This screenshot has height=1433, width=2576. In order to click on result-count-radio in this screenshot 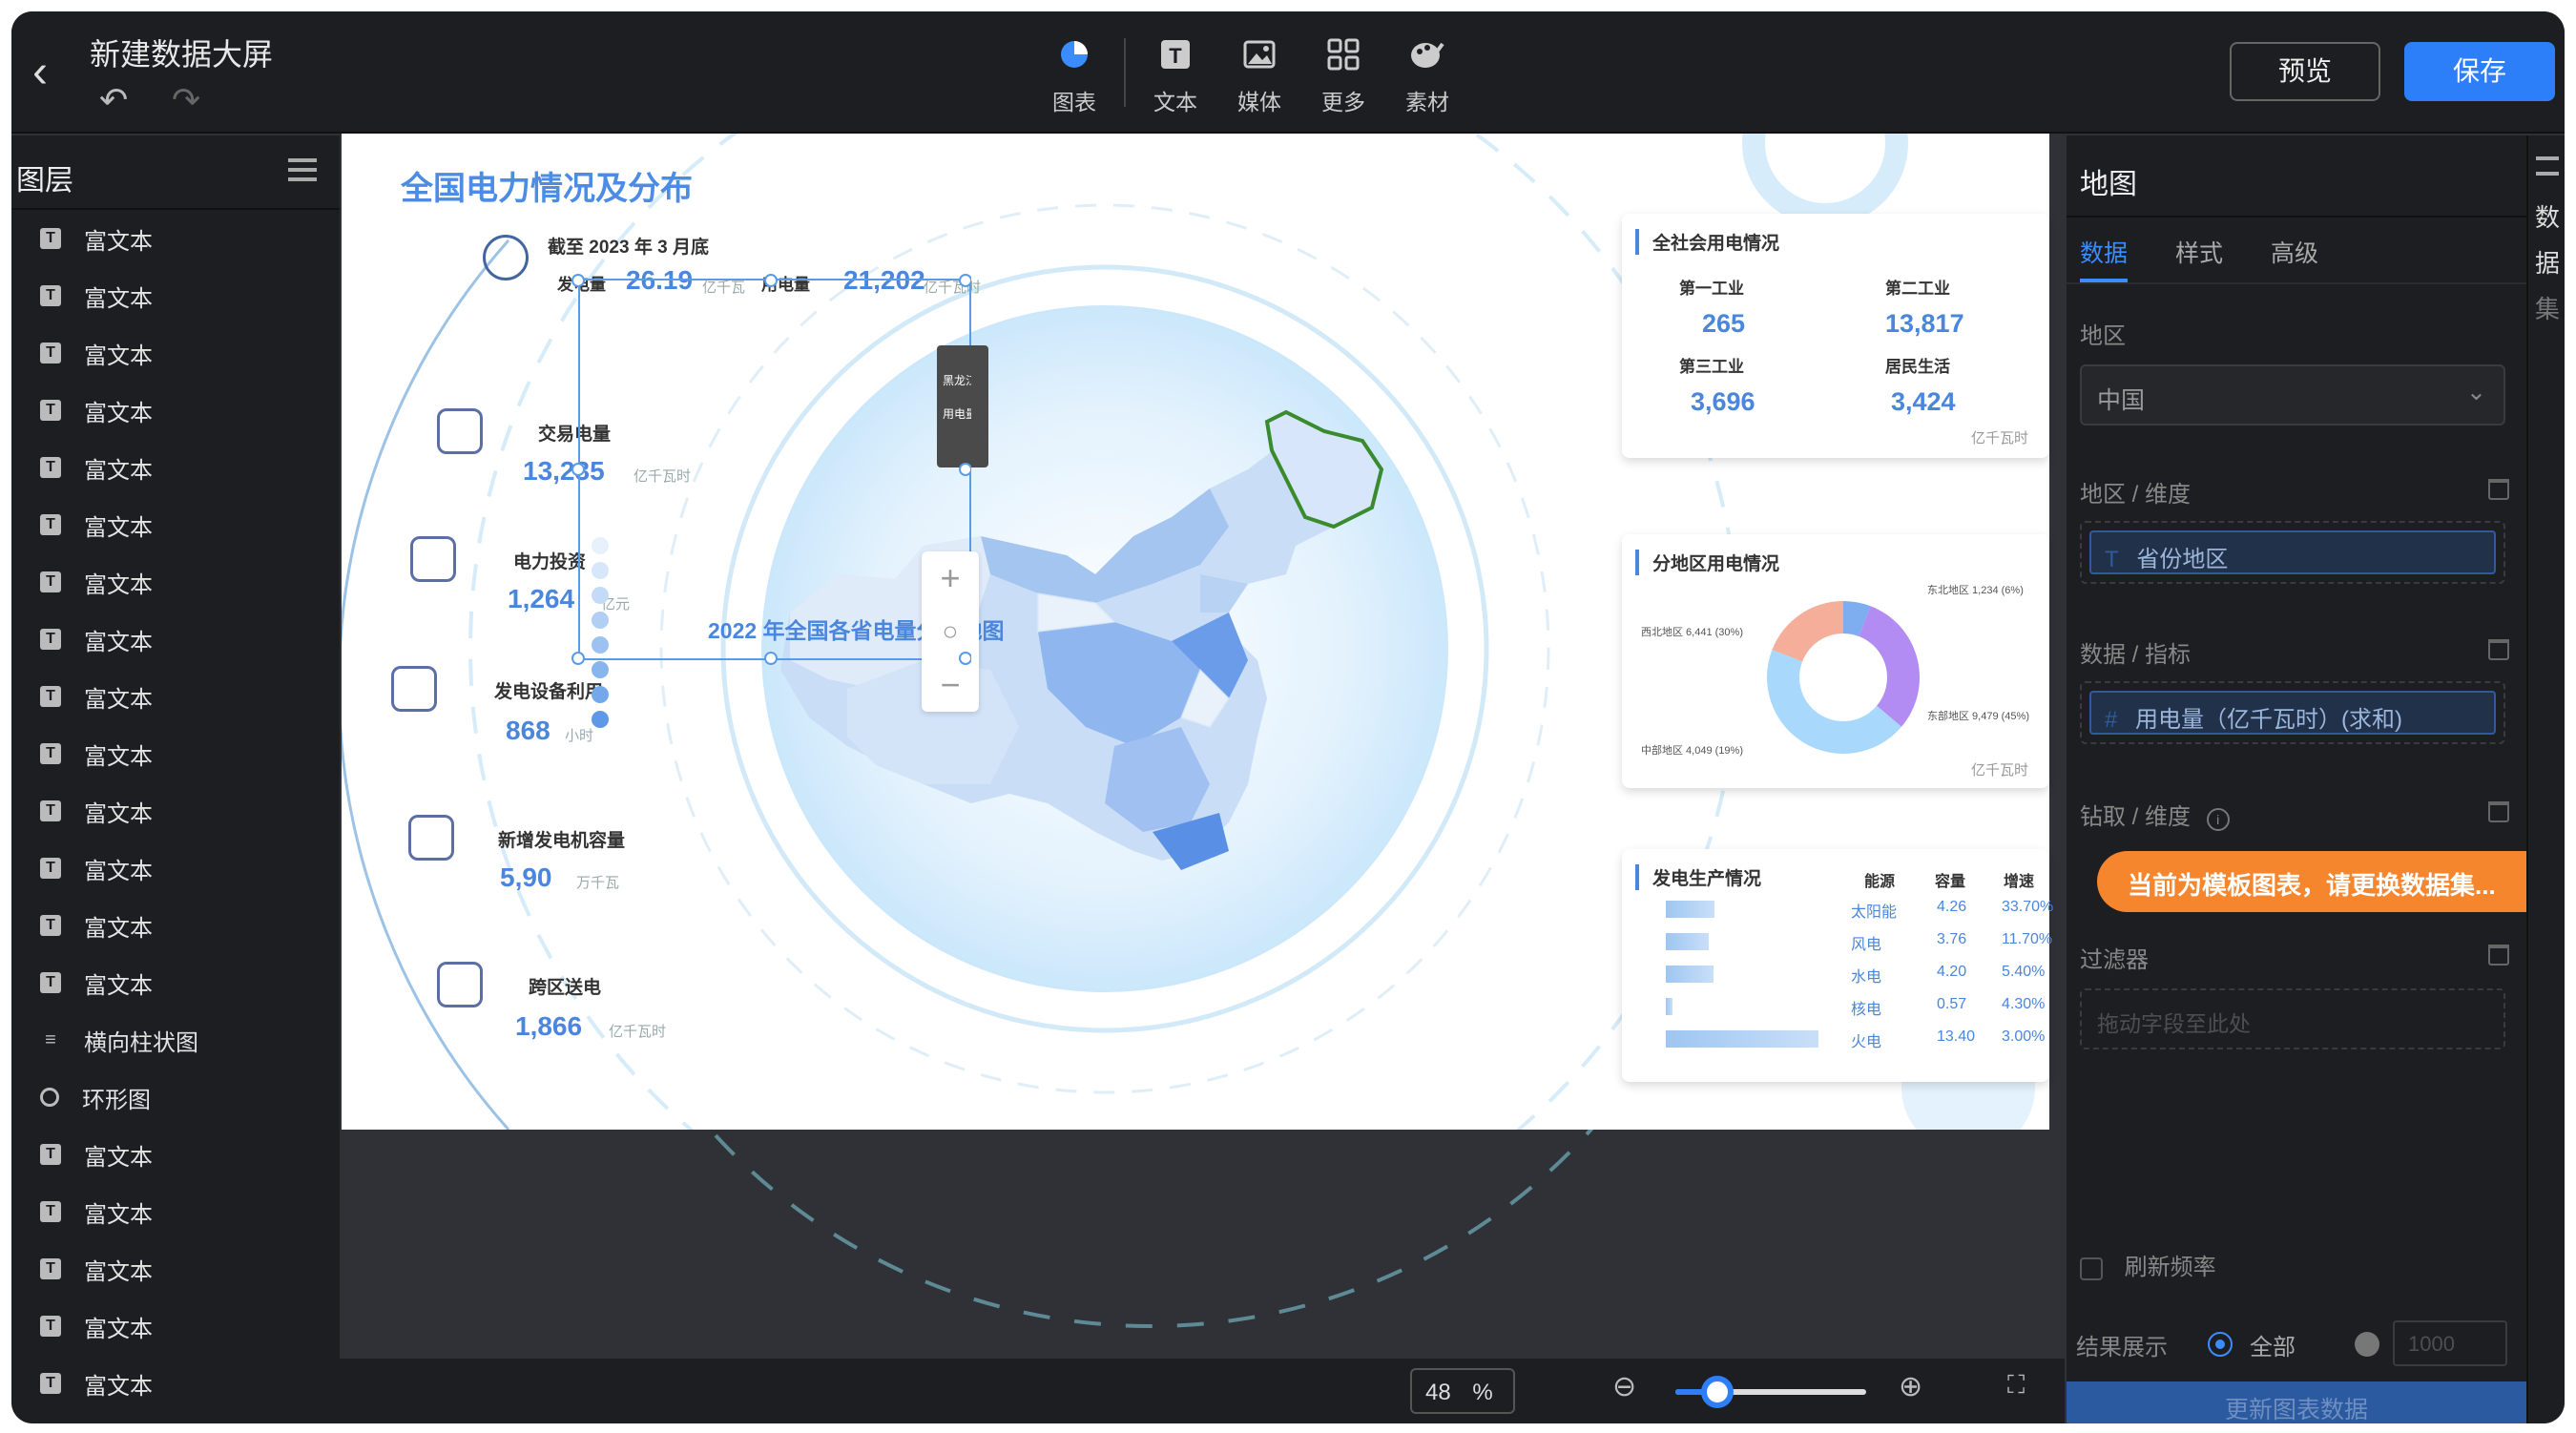, I will do `click(2367, 1344)`.